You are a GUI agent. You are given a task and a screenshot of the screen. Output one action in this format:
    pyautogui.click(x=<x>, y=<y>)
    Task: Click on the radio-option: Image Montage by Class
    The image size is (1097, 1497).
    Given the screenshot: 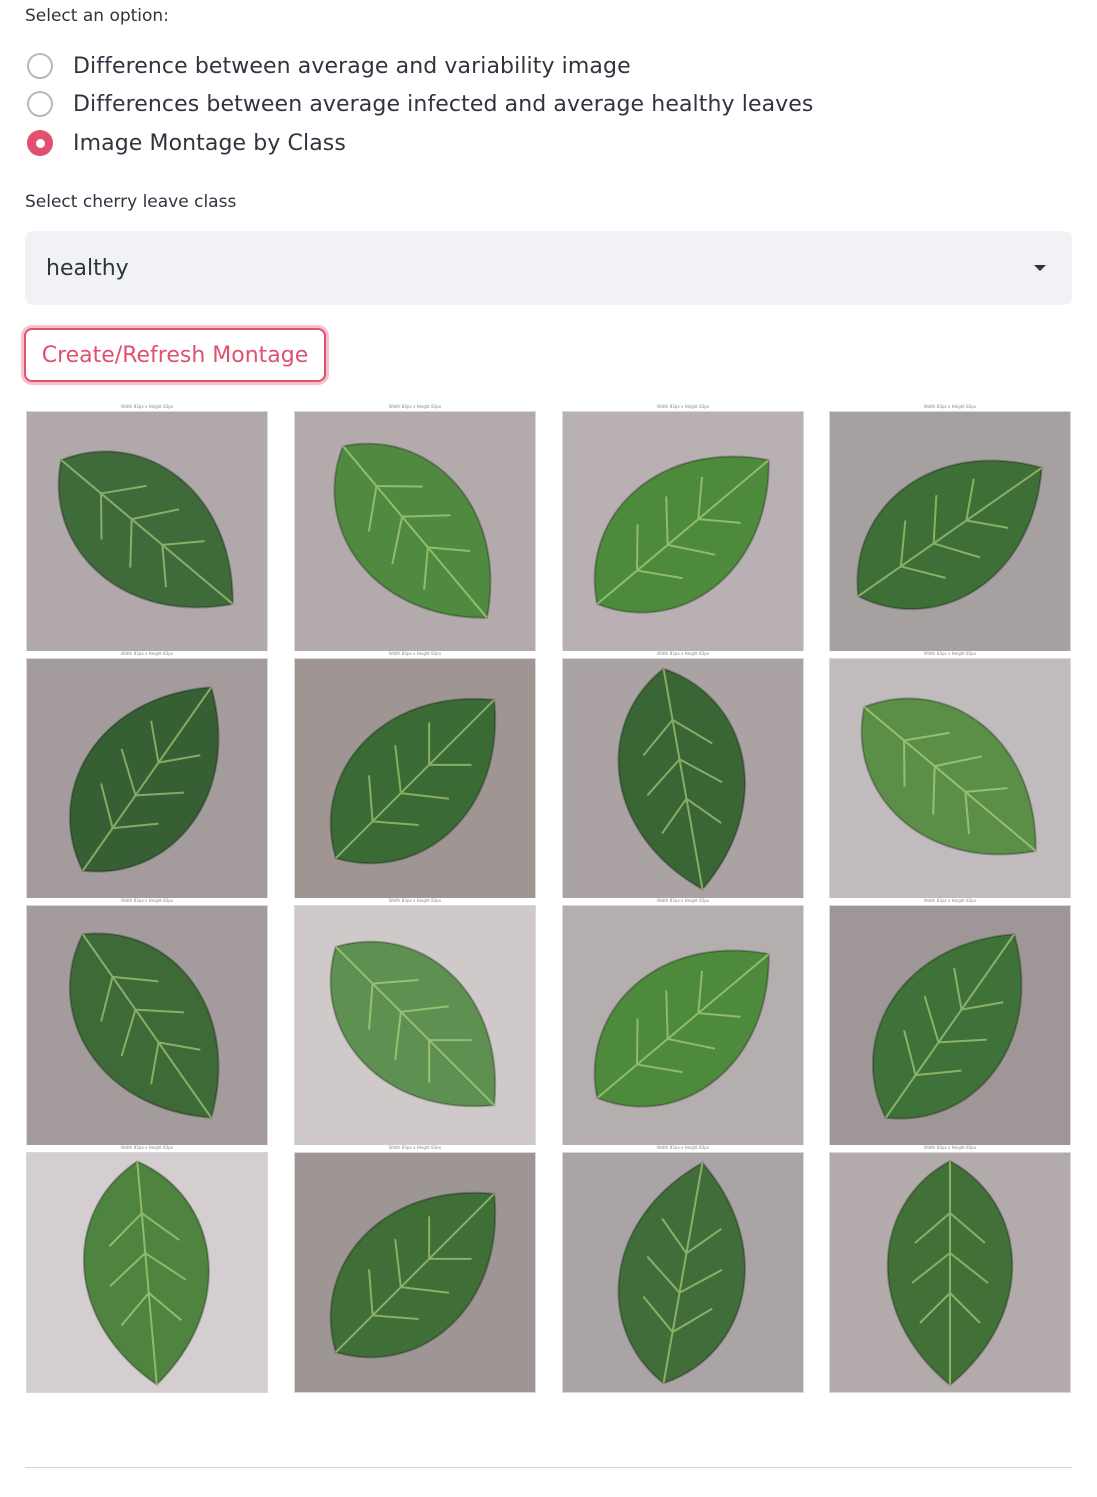 What is the action you would take?
    pyautogui.click(x=186, y=143)
    